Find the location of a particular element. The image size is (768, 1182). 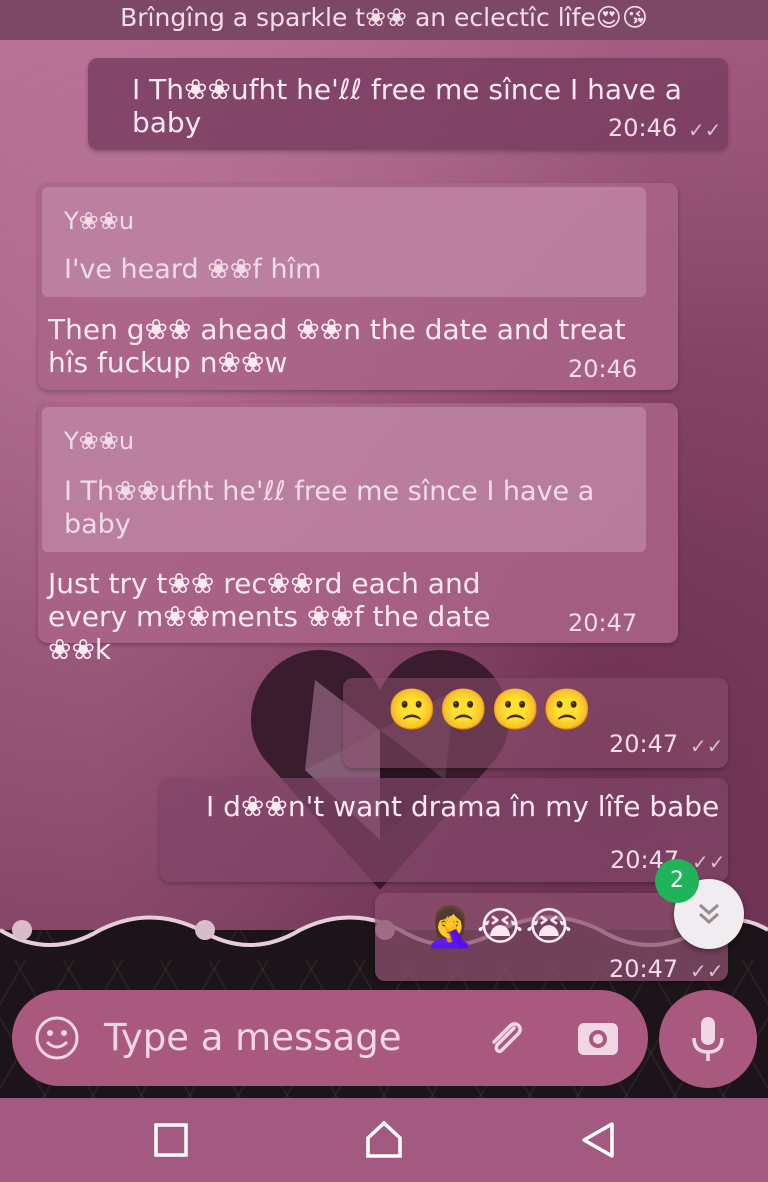

voice-message-button is located at coordinates (708, 1039).